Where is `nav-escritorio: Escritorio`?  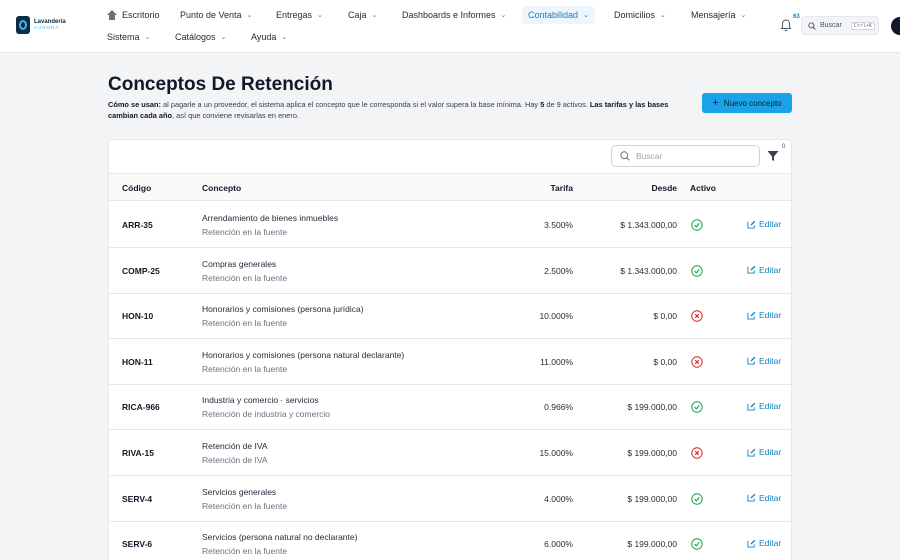 nav-escritorio: Escritorio is located at coordinates (133, 15).